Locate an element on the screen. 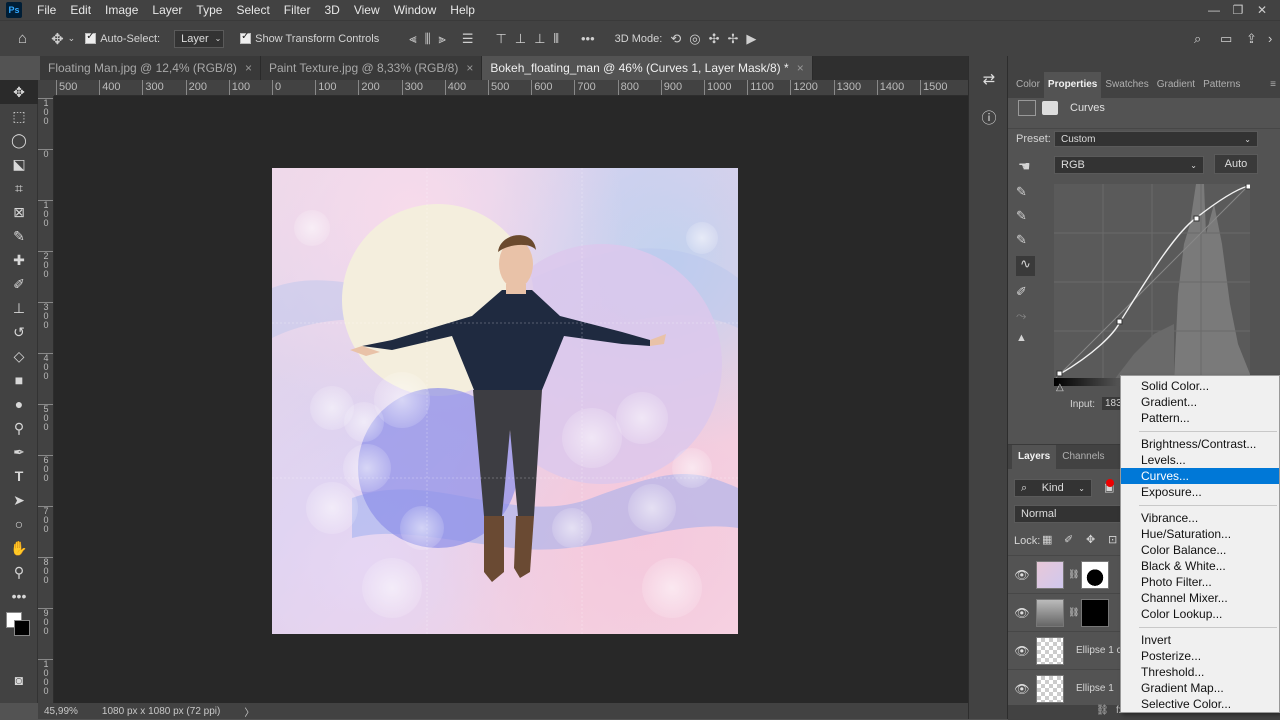 The width and height of the screenshot is (1280, 720). align-center-icon: ⫼ is located at coordinates (428, 39).